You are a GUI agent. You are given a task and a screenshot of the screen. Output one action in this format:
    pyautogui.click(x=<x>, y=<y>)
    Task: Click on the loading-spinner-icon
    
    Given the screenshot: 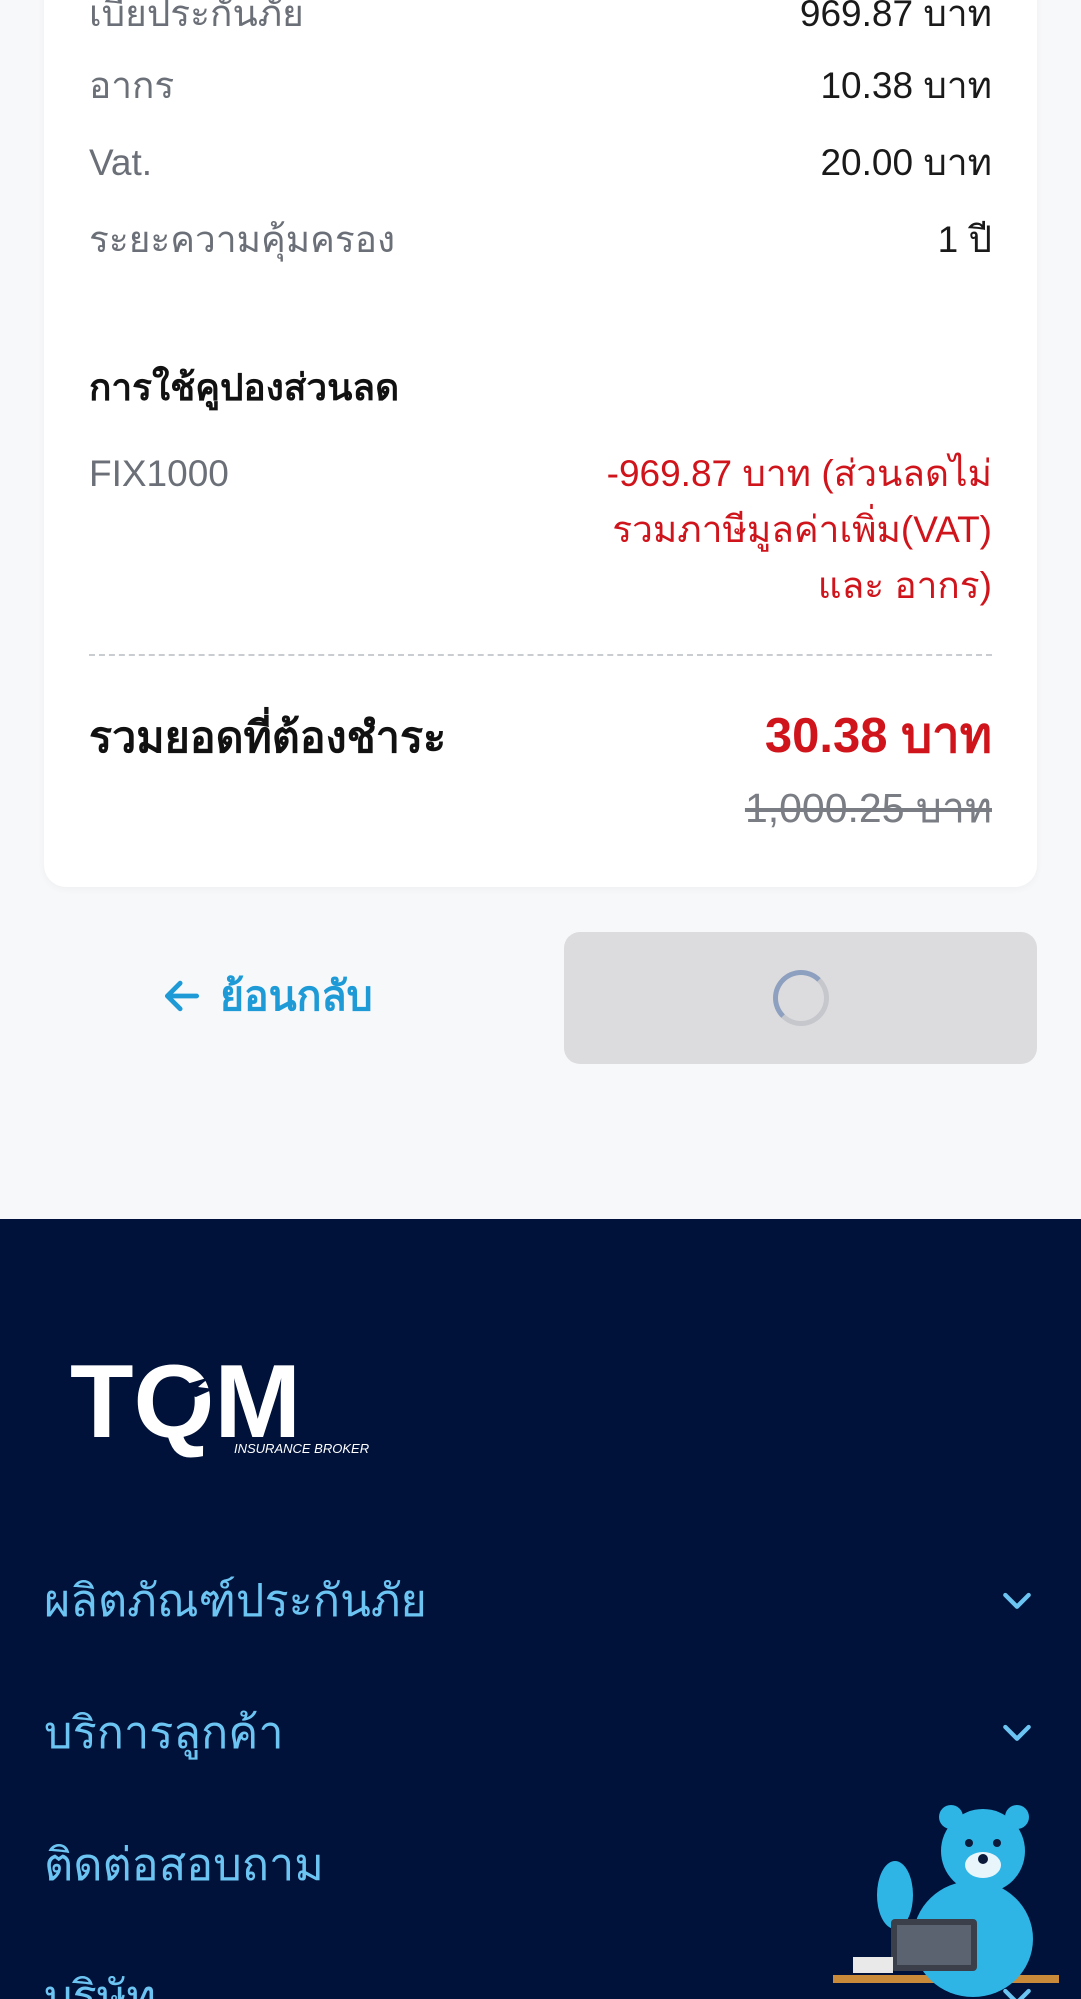 What is the action you would take?
    pyautogui.click(x=800, y=998)
    